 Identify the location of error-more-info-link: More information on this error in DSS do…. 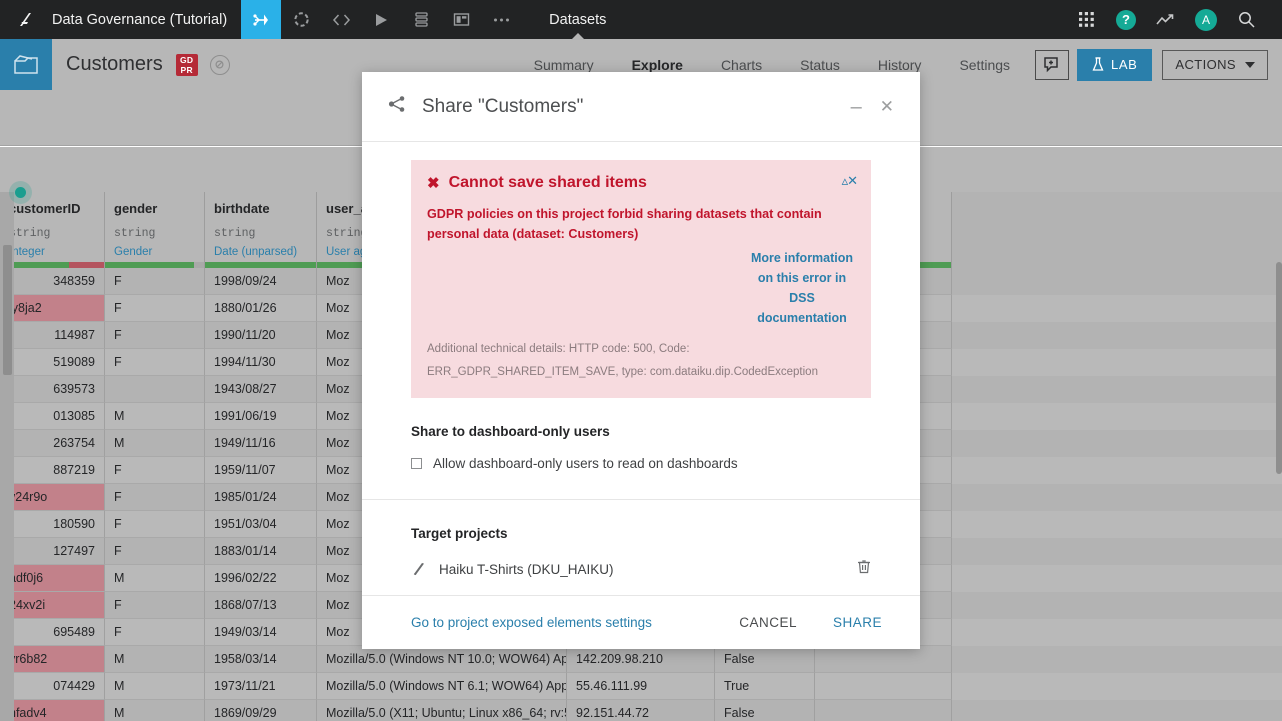
(802, 288).